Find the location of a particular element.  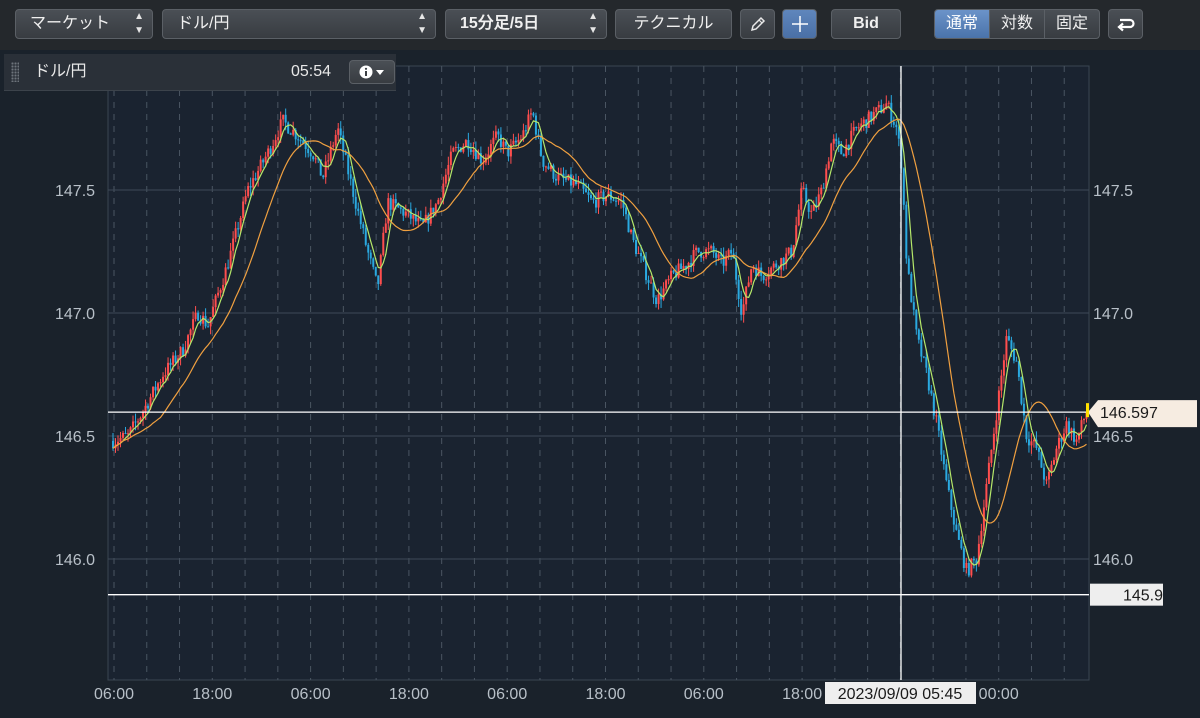

current-price-label: 146.597 is located at coordinates (1129, 413).